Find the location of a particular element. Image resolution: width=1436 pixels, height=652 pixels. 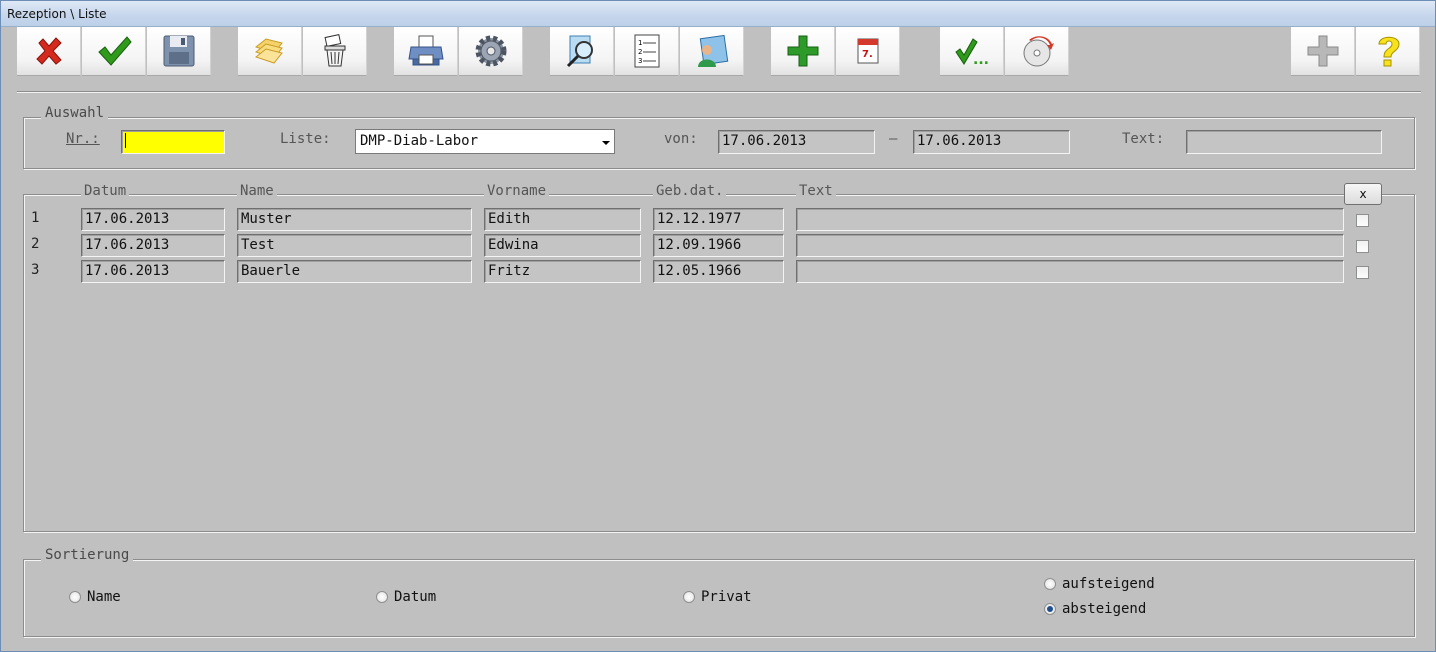

folders-icon is located at coordinates (268, 51).